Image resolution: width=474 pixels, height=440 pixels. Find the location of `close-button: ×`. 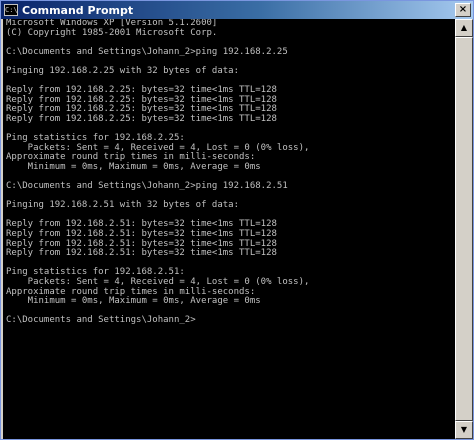

close-button: × is located at coordinates (463, 10).